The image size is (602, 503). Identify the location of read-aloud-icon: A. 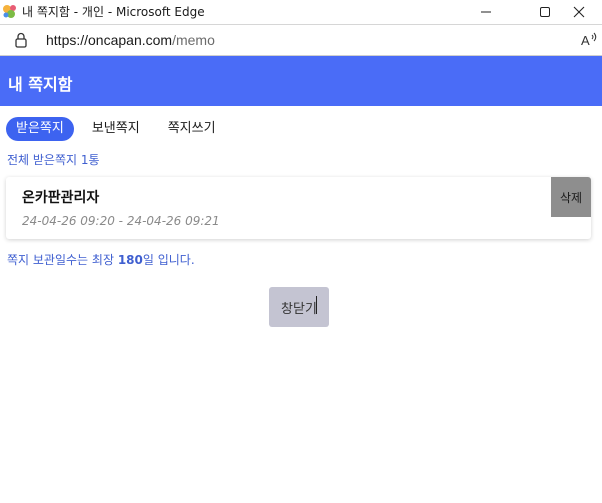
(589, 40).